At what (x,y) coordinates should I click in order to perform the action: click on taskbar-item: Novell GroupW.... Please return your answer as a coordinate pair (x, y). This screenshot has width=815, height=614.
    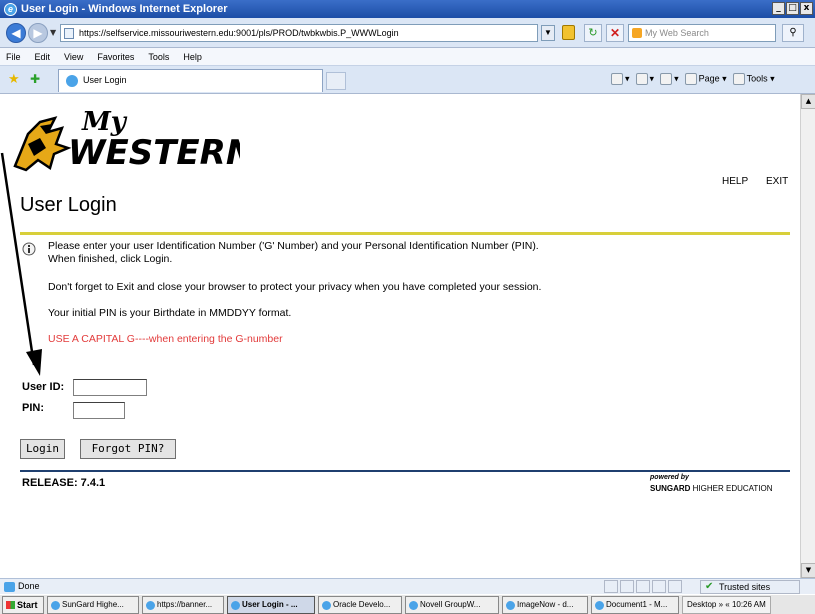
    Looking at the image, I should click on (452, 604).